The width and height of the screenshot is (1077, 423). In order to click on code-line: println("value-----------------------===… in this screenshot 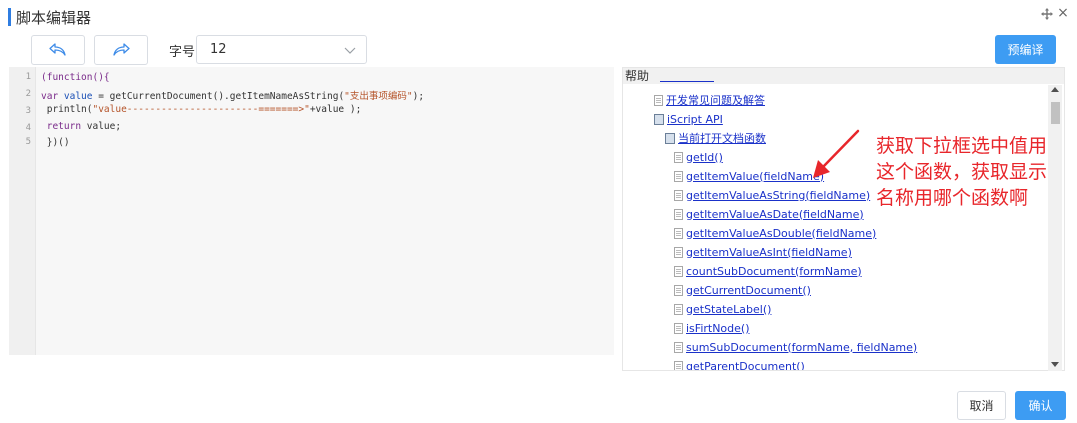, I will do `click(201, 109)`.